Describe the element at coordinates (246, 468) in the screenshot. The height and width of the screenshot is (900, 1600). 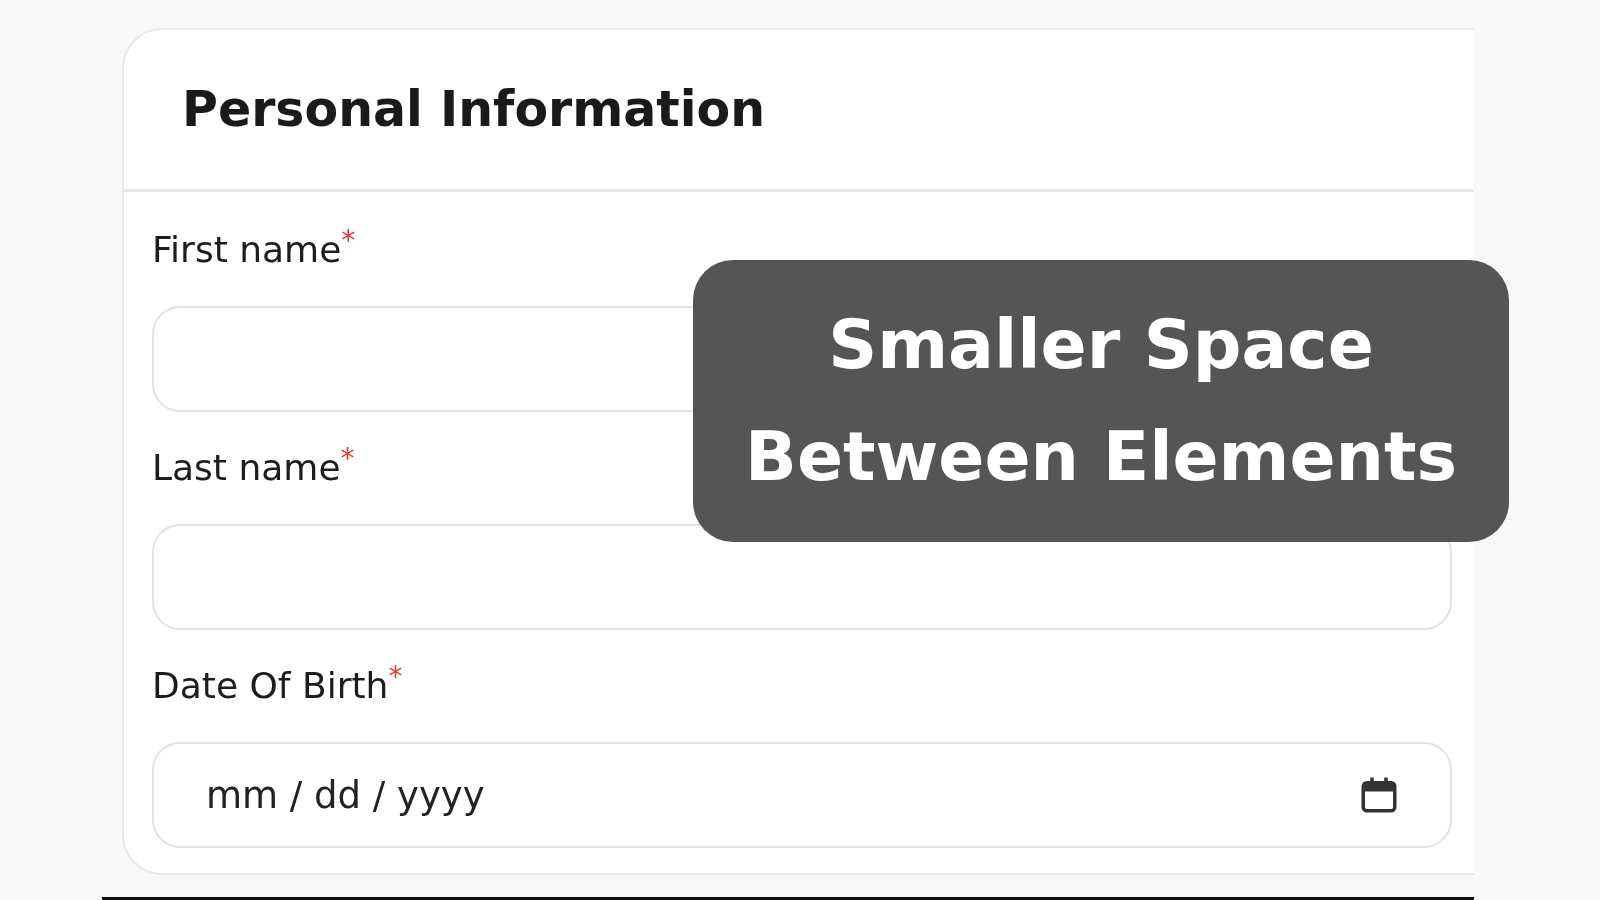
I see `field-label: Last name` at that location.